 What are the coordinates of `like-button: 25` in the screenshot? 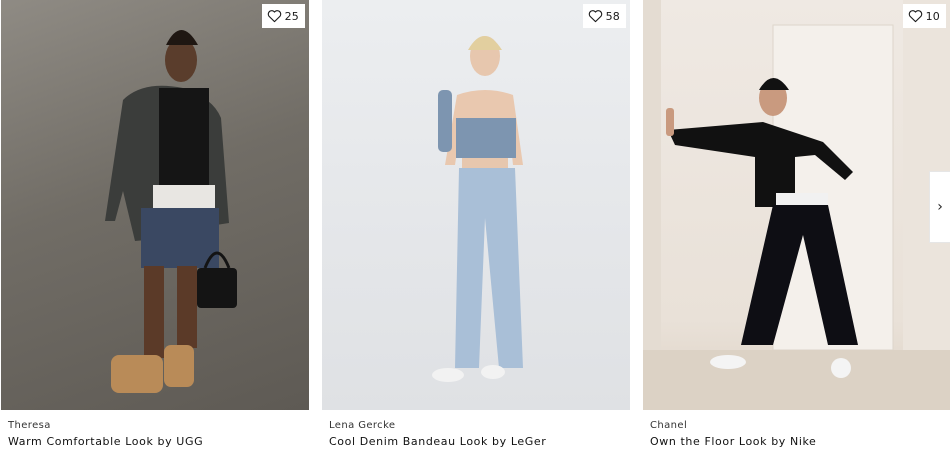 It's located at (283, 16).